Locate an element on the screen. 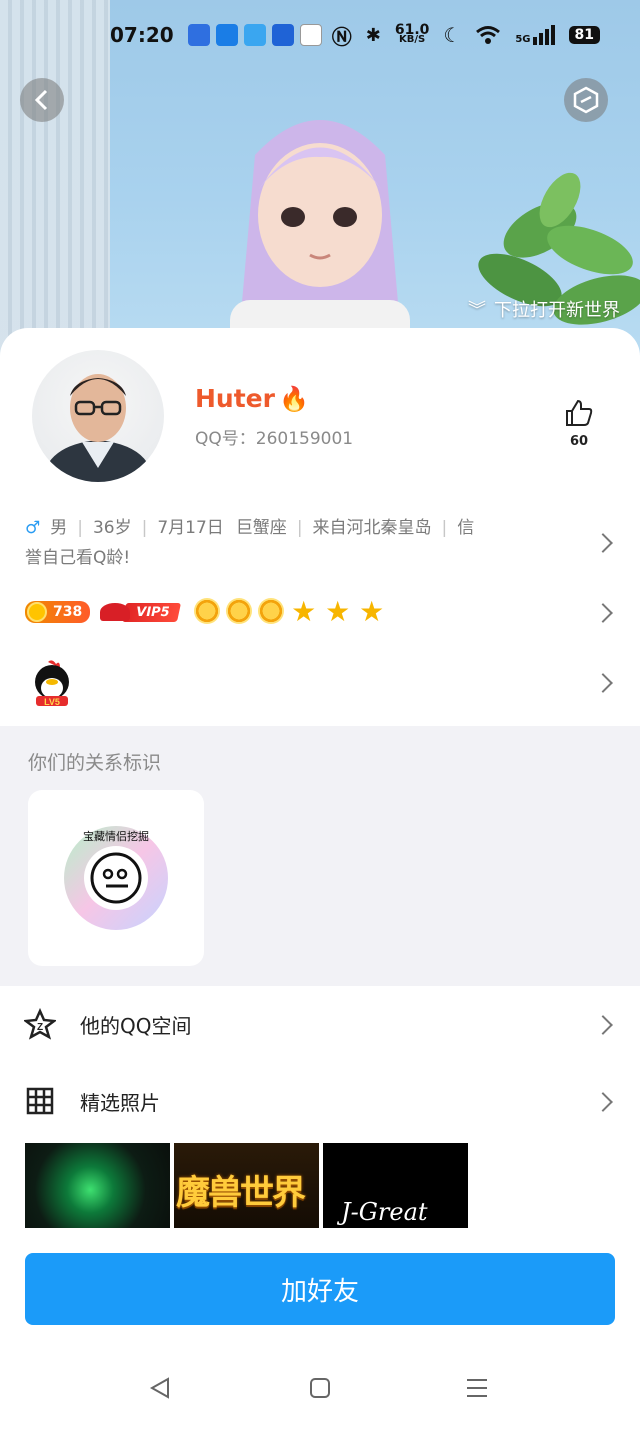 Image resolution: width=640 pixels, height=1429 pixels. theme-switch-button is located at coordinates (586, 100).